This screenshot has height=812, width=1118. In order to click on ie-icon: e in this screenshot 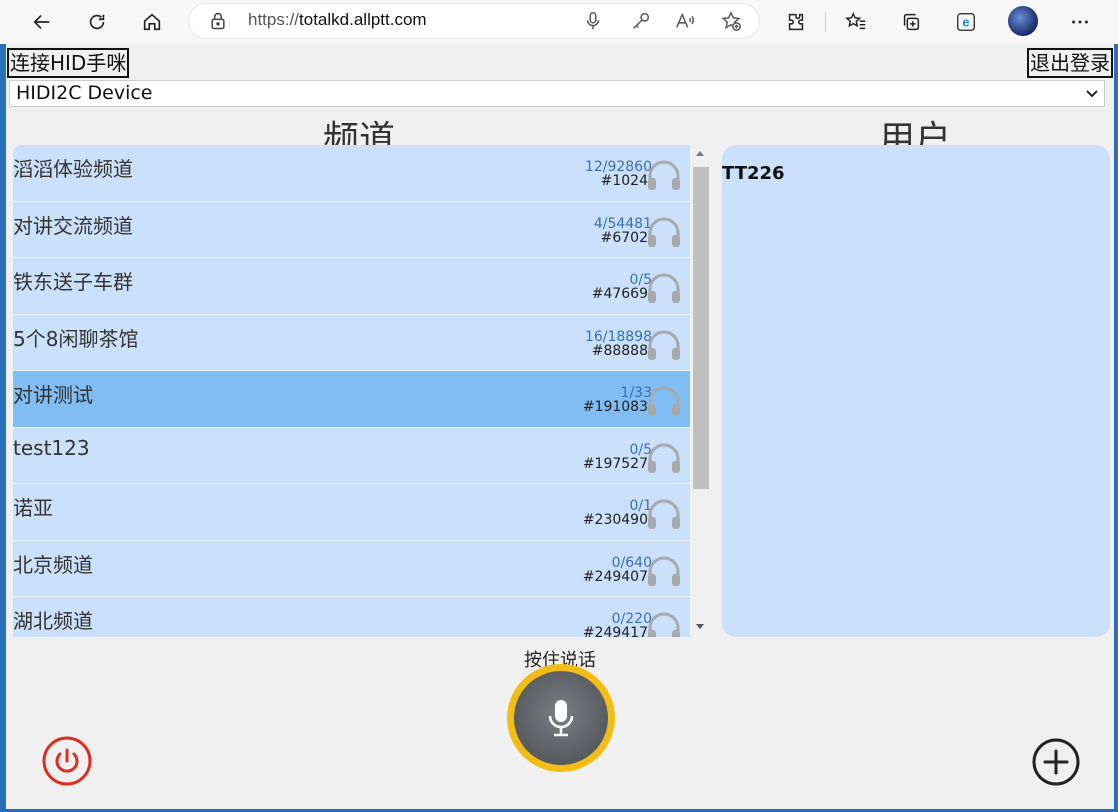, I will do `click(966, 22)`.